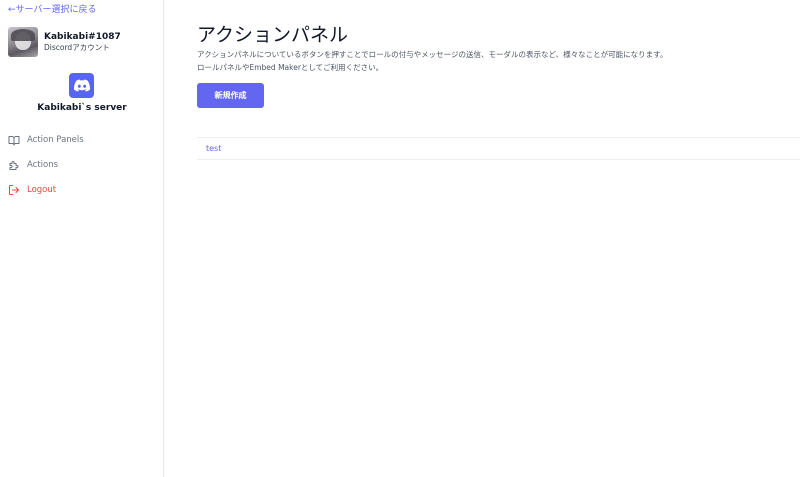 The image size is (800, 477). Describe the element at coordinates (81, 85) in the screenshot. I see `discord-icon` at that location.